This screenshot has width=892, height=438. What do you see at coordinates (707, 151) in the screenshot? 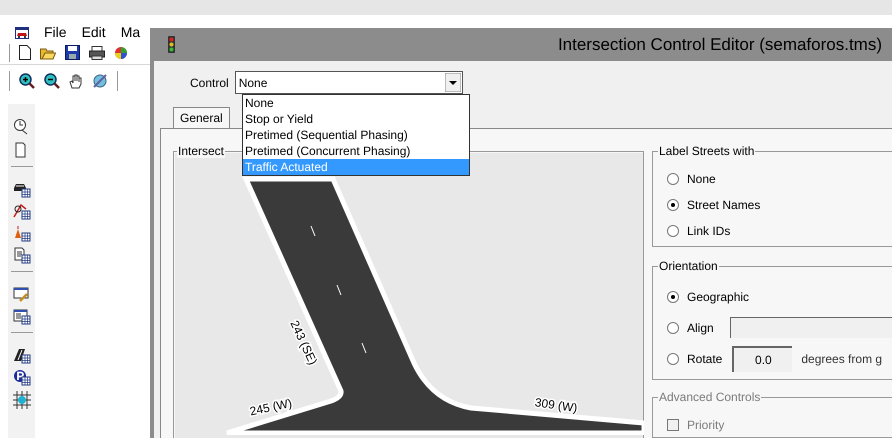
I see `group-title: Label Streets with` at bounding box center [707, 151].